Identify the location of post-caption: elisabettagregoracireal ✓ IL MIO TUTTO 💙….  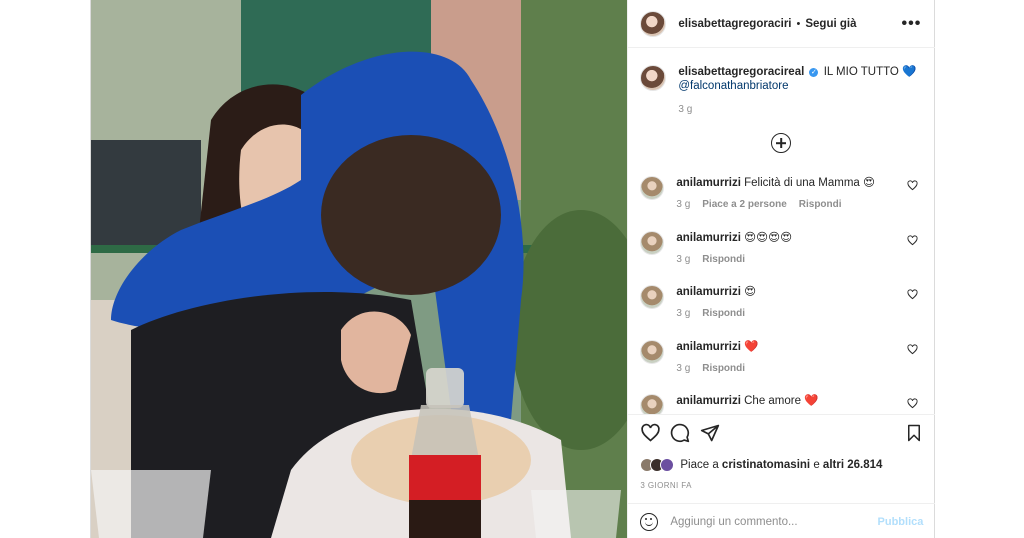
(779, 91).